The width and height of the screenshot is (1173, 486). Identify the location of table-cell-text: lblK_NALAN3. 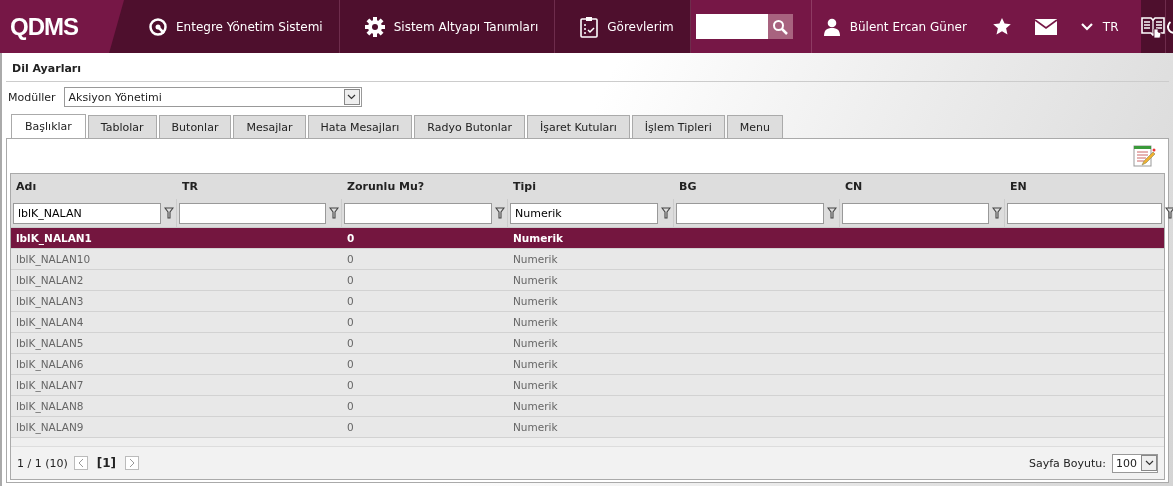
(50, 302).